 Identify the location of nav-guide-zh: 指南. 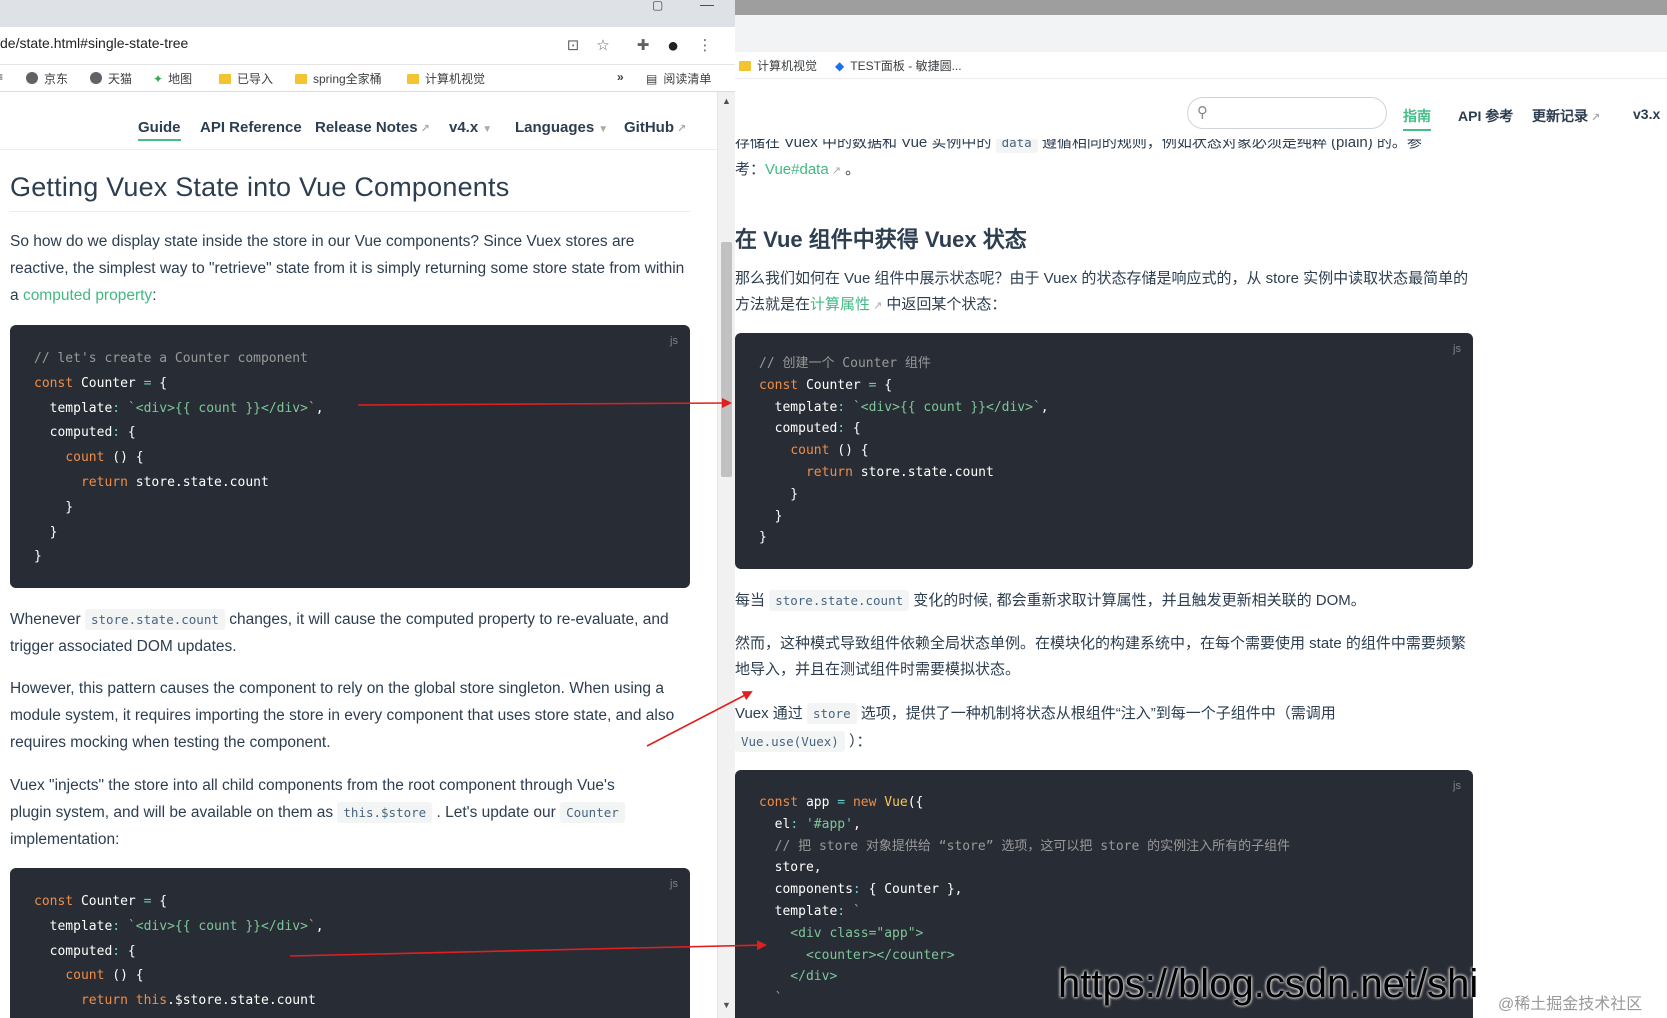
(1417, 118).